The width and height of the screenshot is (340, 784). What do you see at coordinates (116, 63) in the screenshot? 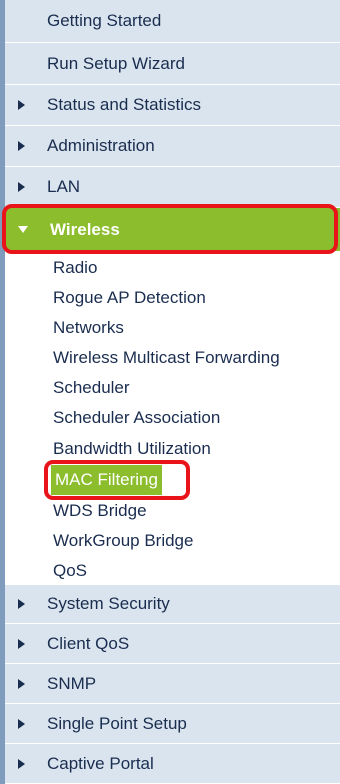
I see `nav-item-label: Run Setup Wizard` at bounding box center [116, 63].